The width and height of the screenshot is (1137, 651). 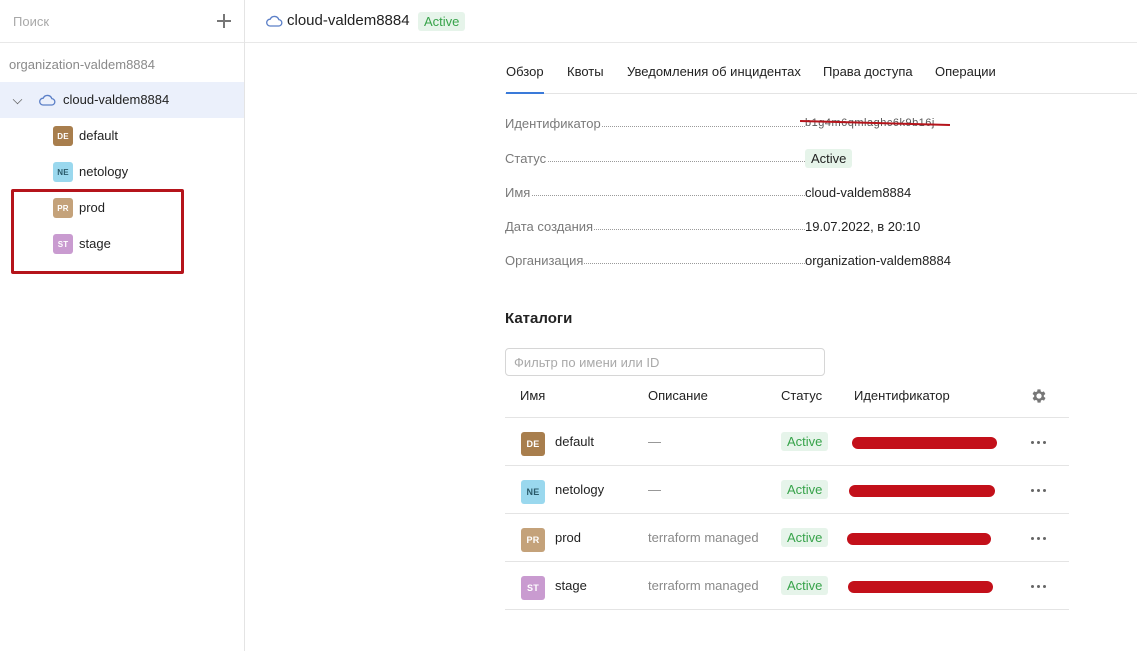 I want to click on info-value: organization-valdem8884, so click(x=878, y=260).